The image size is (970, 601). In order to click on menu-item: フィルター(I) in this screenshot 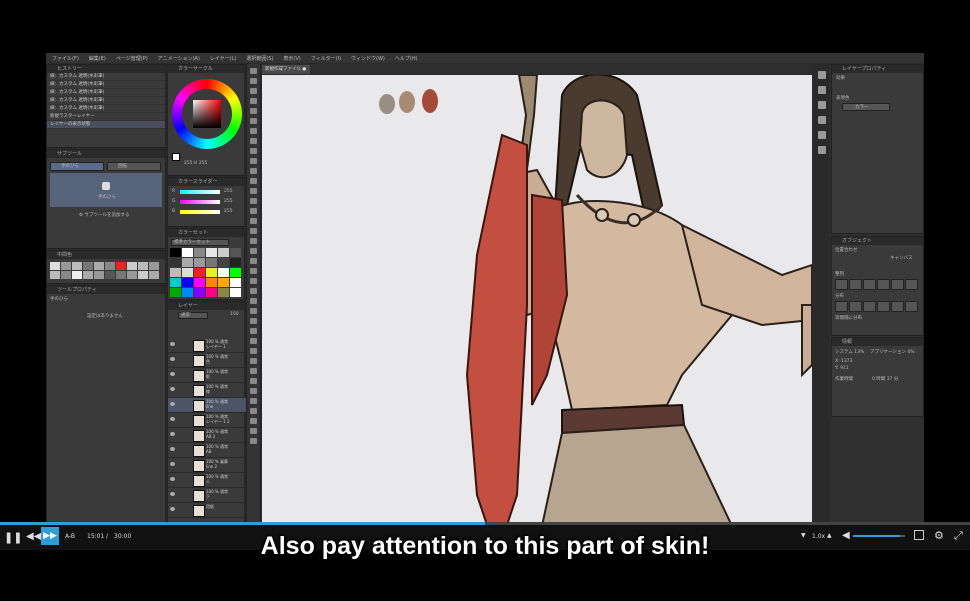, I will do `click(326, 58)`.